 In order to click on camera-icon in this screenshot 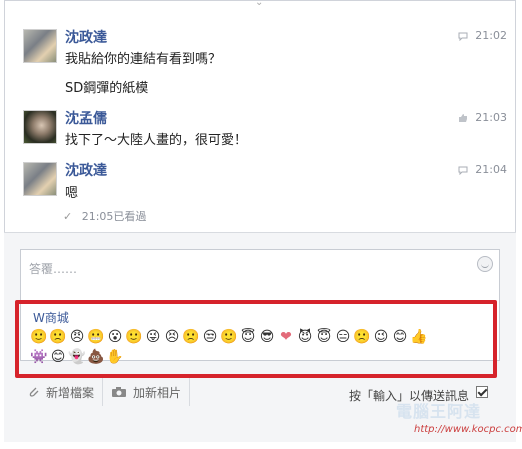, I will do `click(119, 392)`.